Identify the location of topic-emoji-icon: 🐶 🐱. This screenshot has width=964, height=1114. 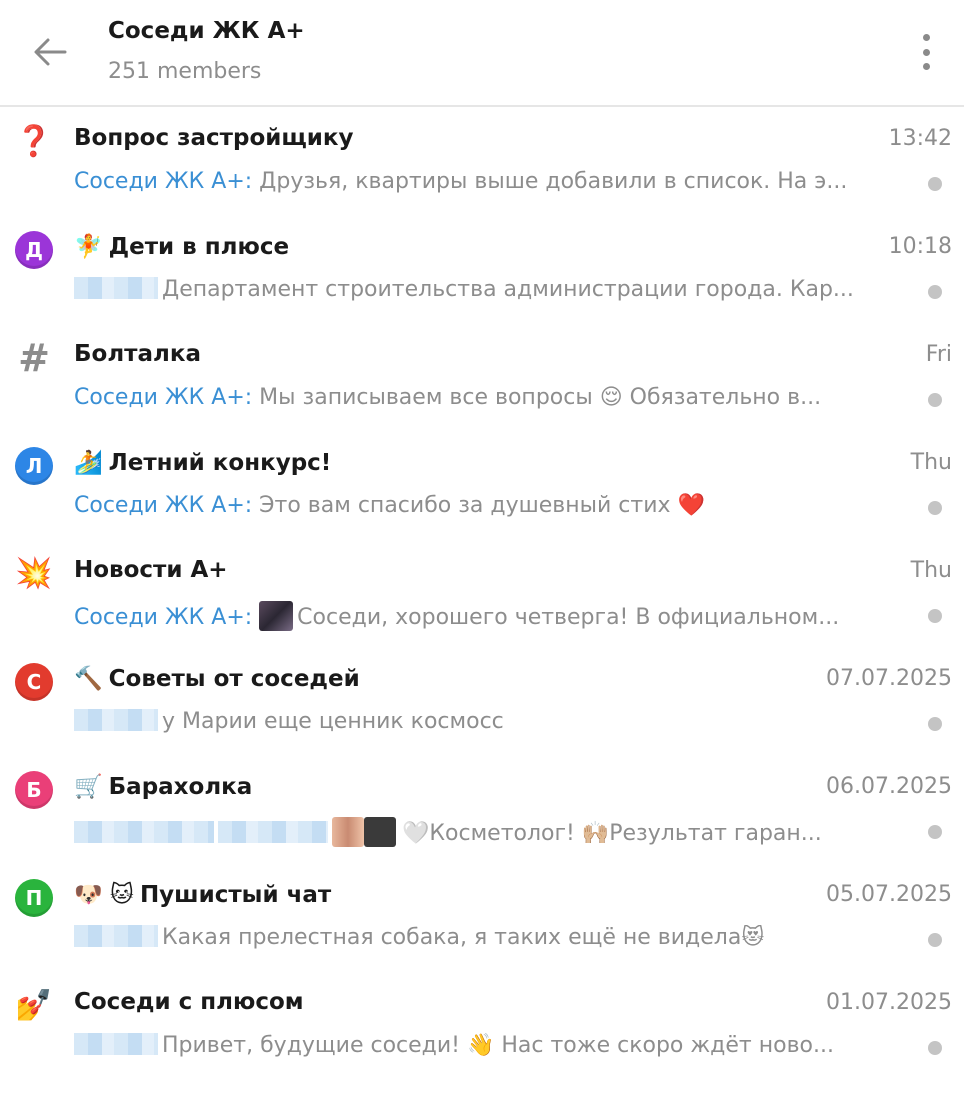
(104, 895).